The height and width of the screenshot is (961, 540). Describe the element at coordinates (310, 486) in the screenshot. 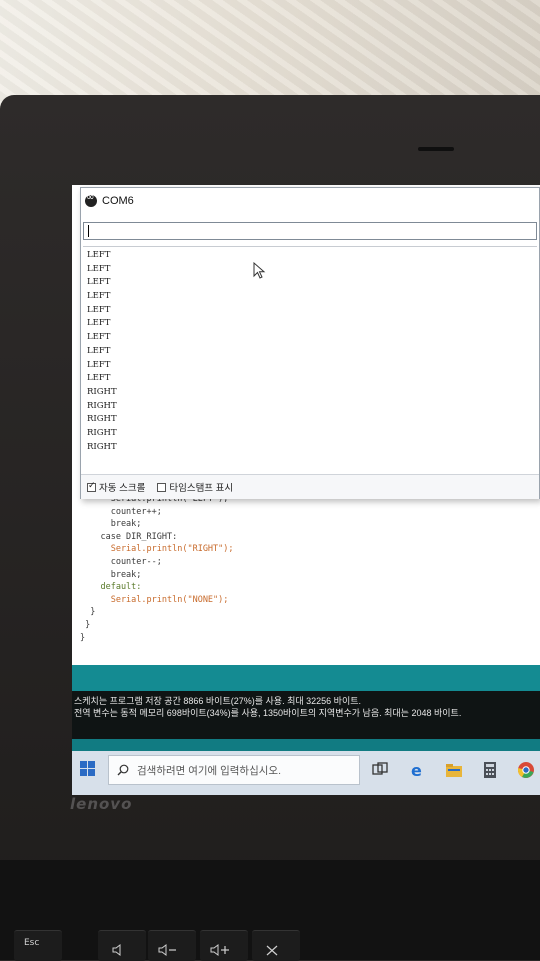

I see `serial-options-bar: 자동 스크롤 타임스탬프 표시` at that location.